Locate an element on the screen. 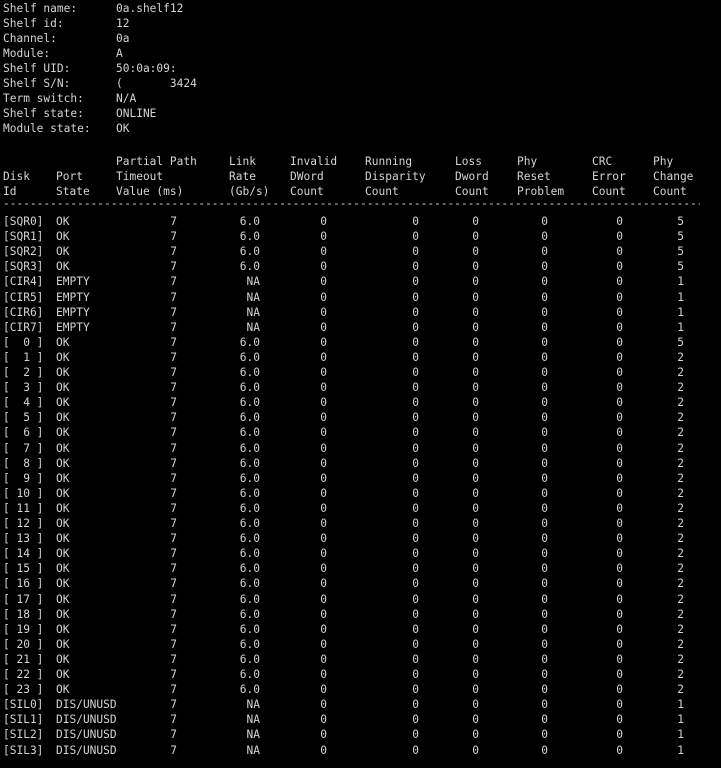 This screenshot has height=768, width=721. cell-disk-id: [ 17 ] is located at coordinates (23, 599).